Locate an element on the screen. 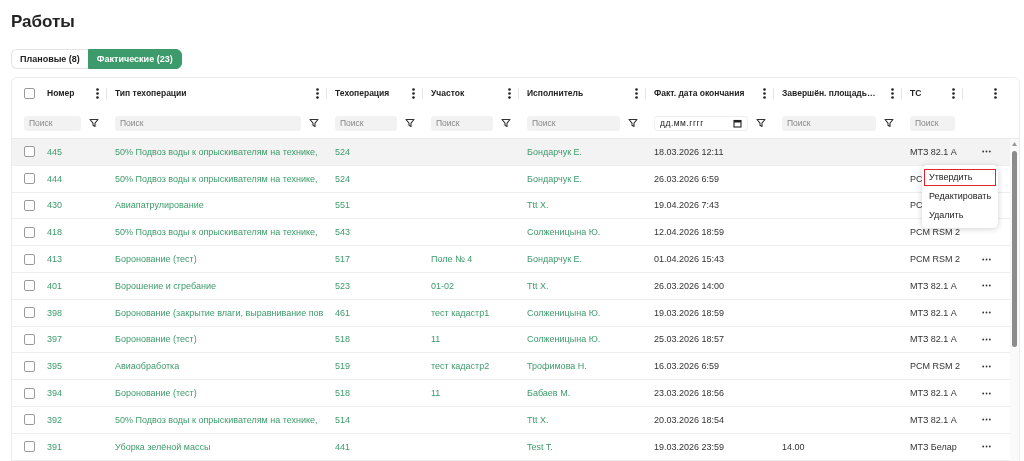 The width and height of the screenshot is (1024, 461). menu-item: Утвердить is located at coordinates (960, 177).